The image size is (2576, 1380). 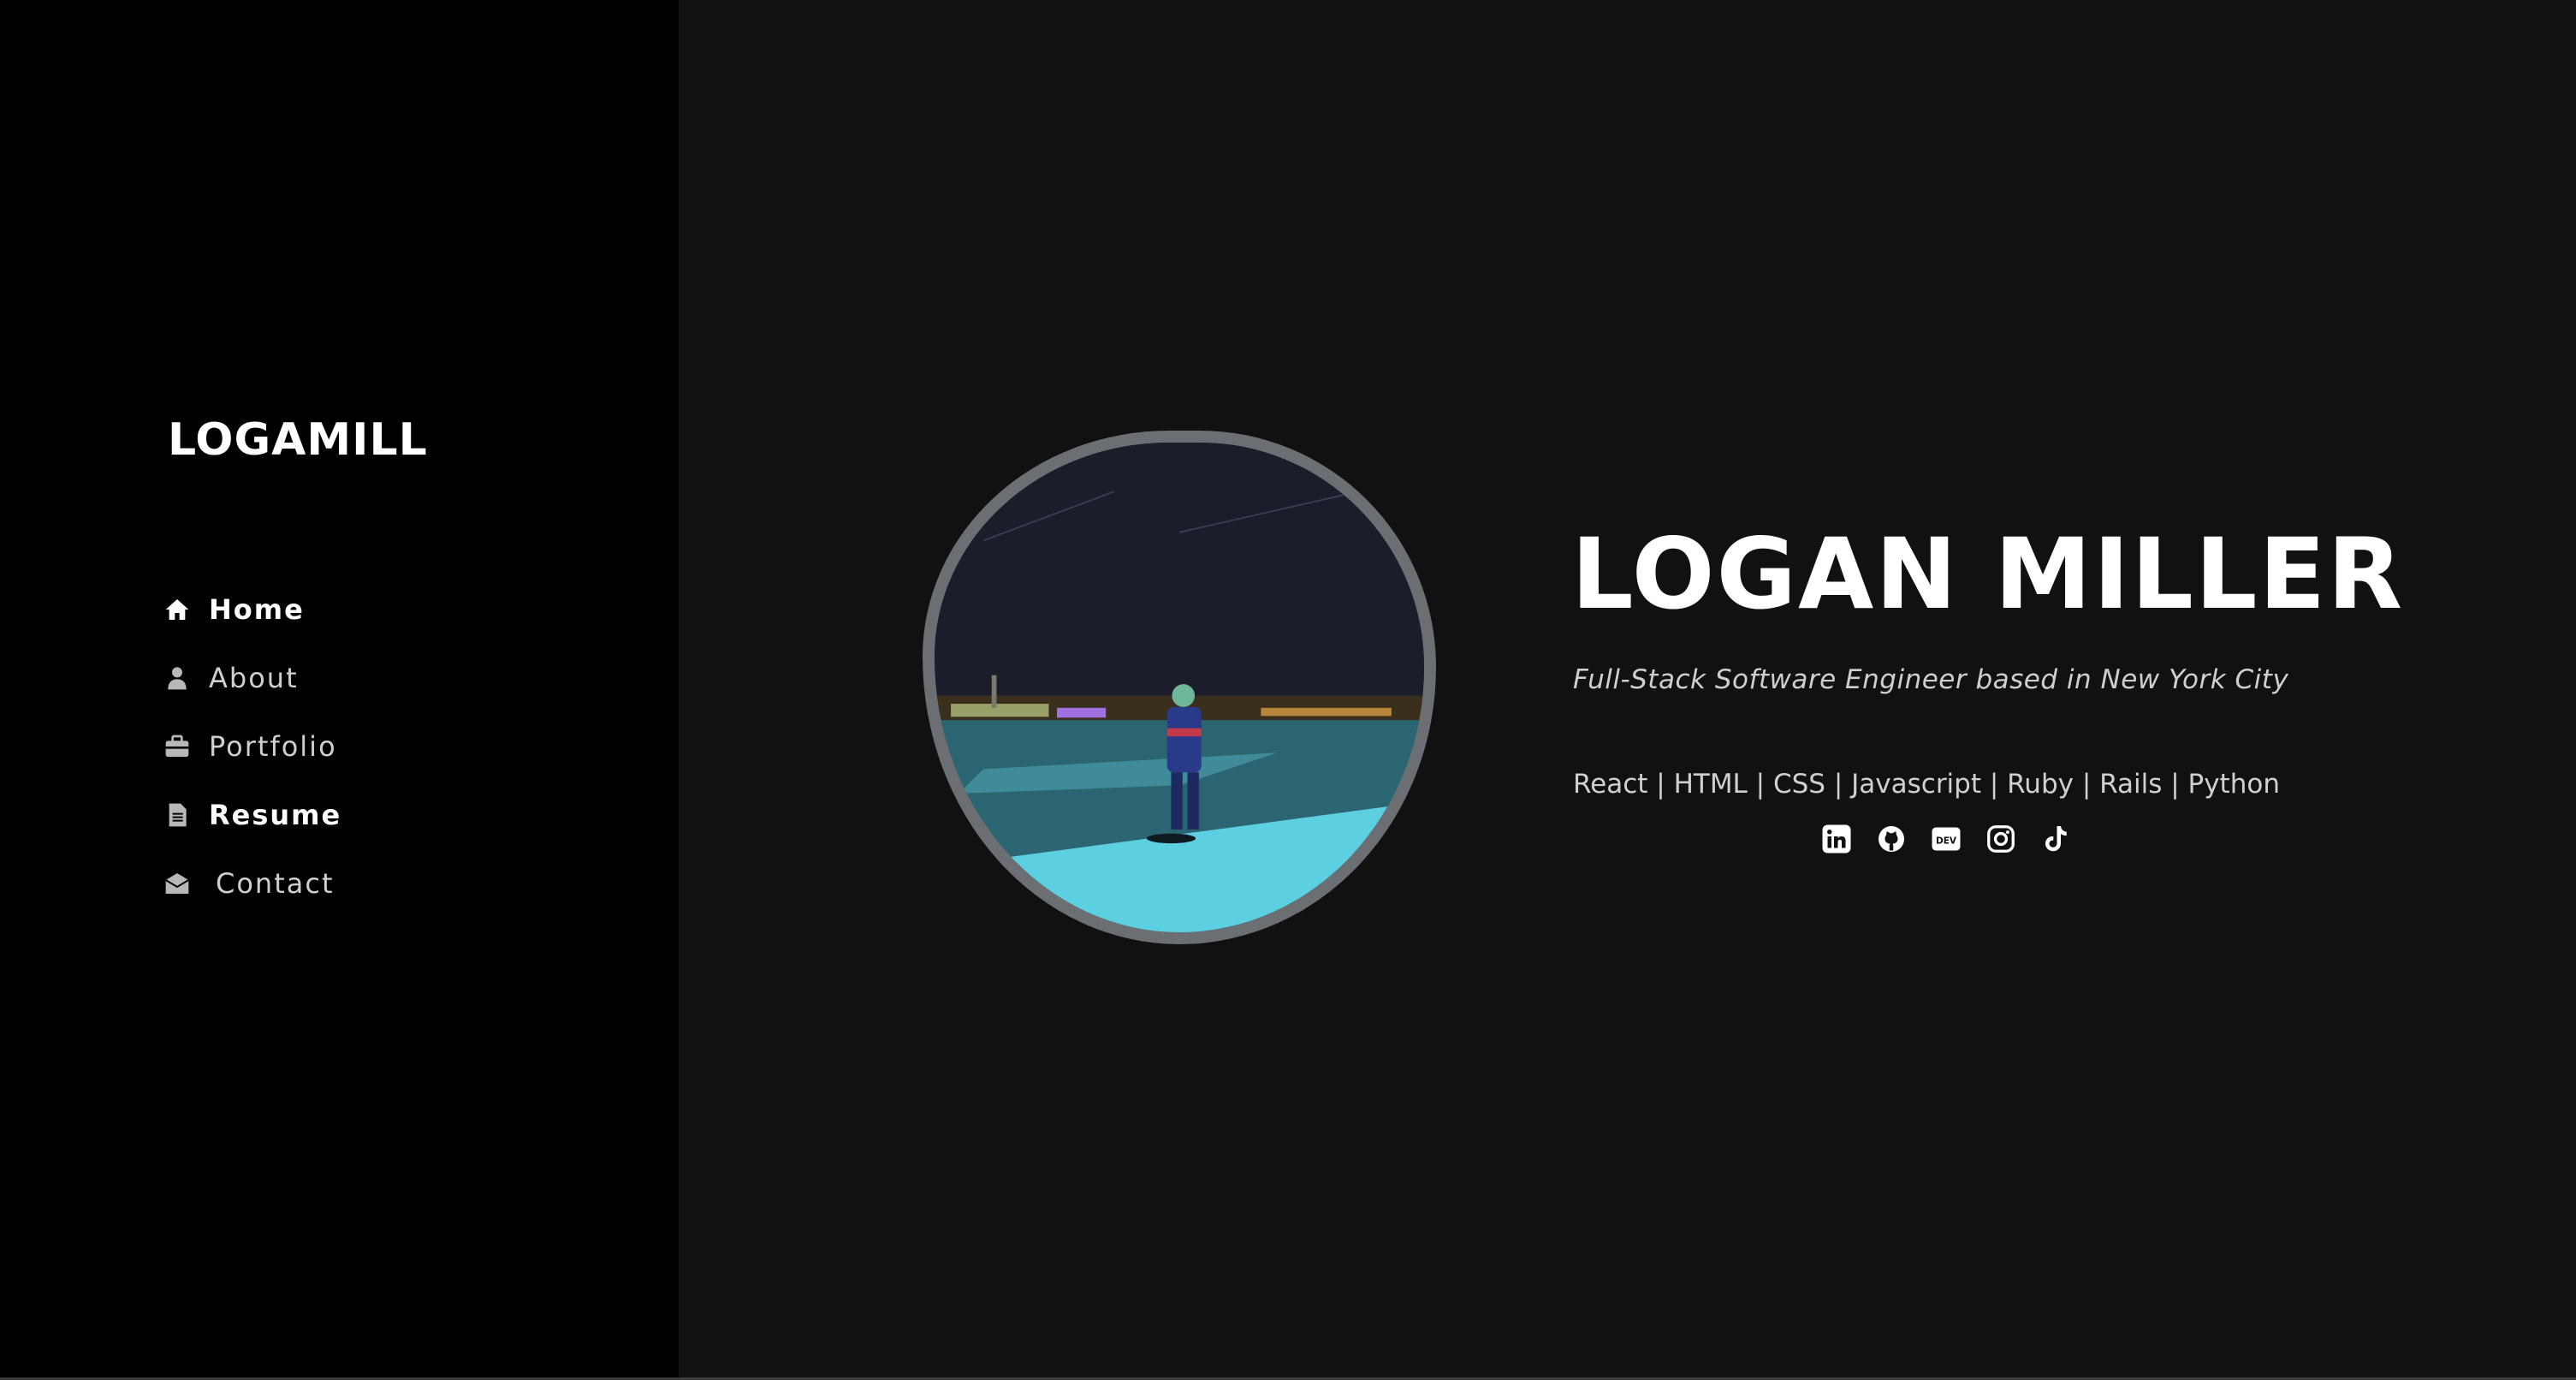 What do you see at coordinates (275, 883) in the screenshot?
I see `sidebar-item-label: Contact` at bounding box center [275, 883].